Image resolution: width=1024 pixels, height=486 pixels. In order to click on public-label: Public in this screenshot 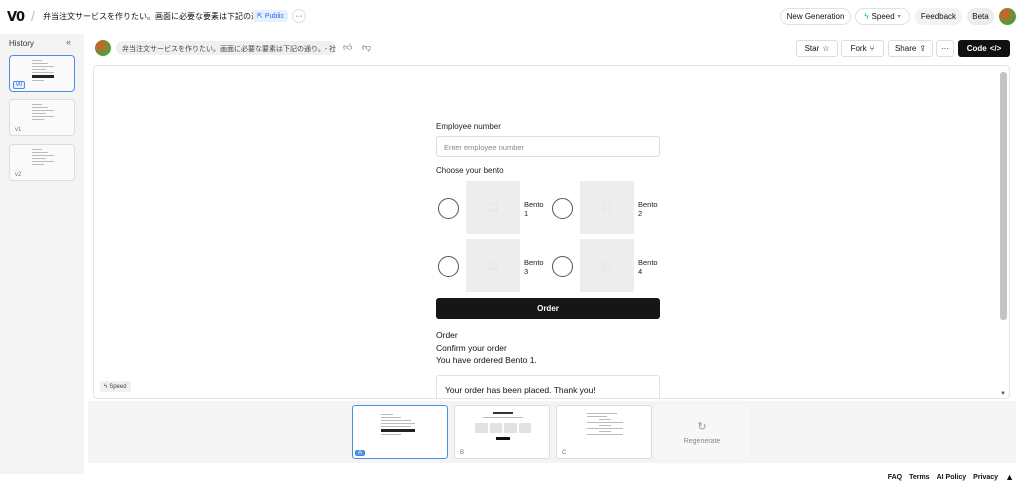, I will do `click(274, 16)`.